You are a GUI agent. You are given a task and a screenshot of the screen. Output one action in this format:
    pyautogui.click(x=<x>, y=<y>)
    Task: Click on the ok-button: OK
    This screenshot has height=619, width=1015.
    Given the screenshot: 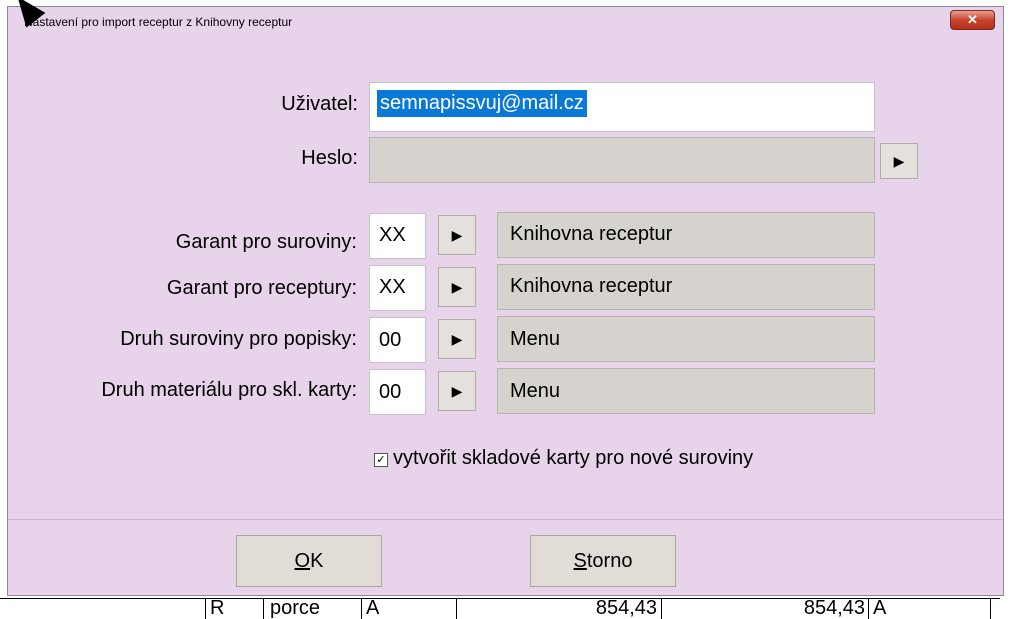 What is the action you would take?
    pyautogui.click(x=309, y=561)
    